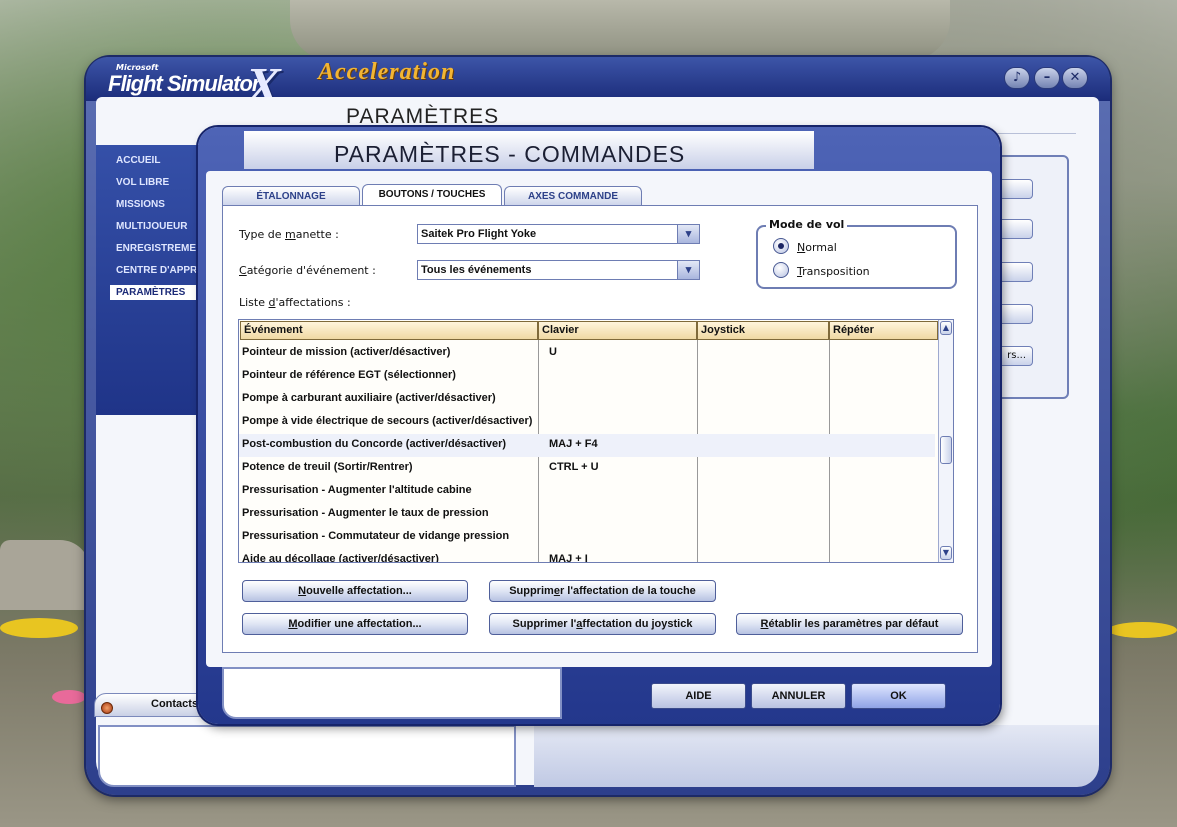  What do you see at coordinates (387, 72) in the screenshot?
I see `brand-edition: Acceleration` at bounding box center [387, 72].